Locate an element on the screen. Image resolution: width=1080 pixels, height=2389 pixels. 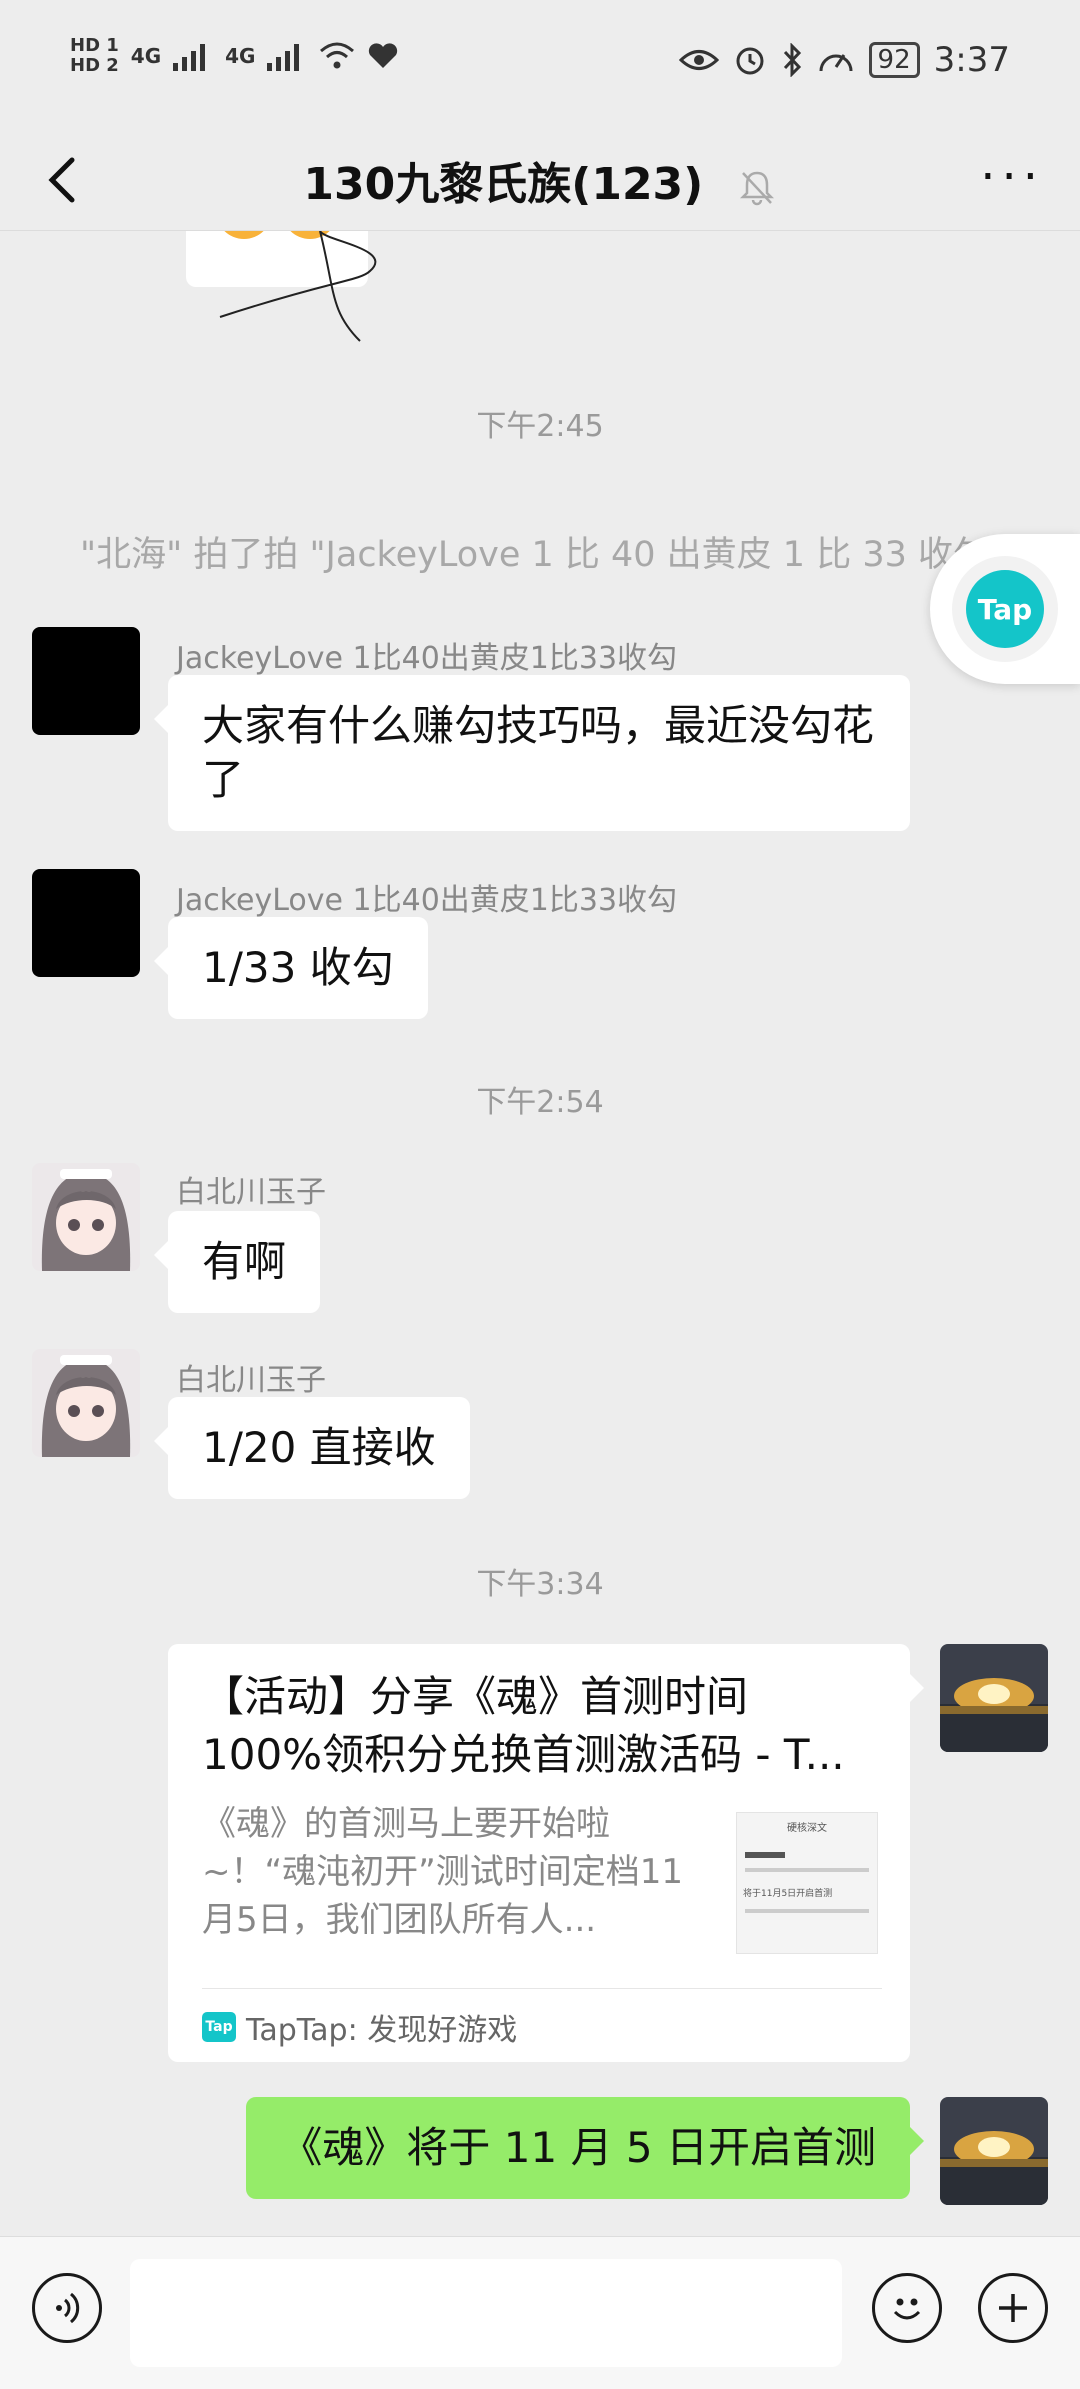
heart-icon is located at coordinates (383, 55).